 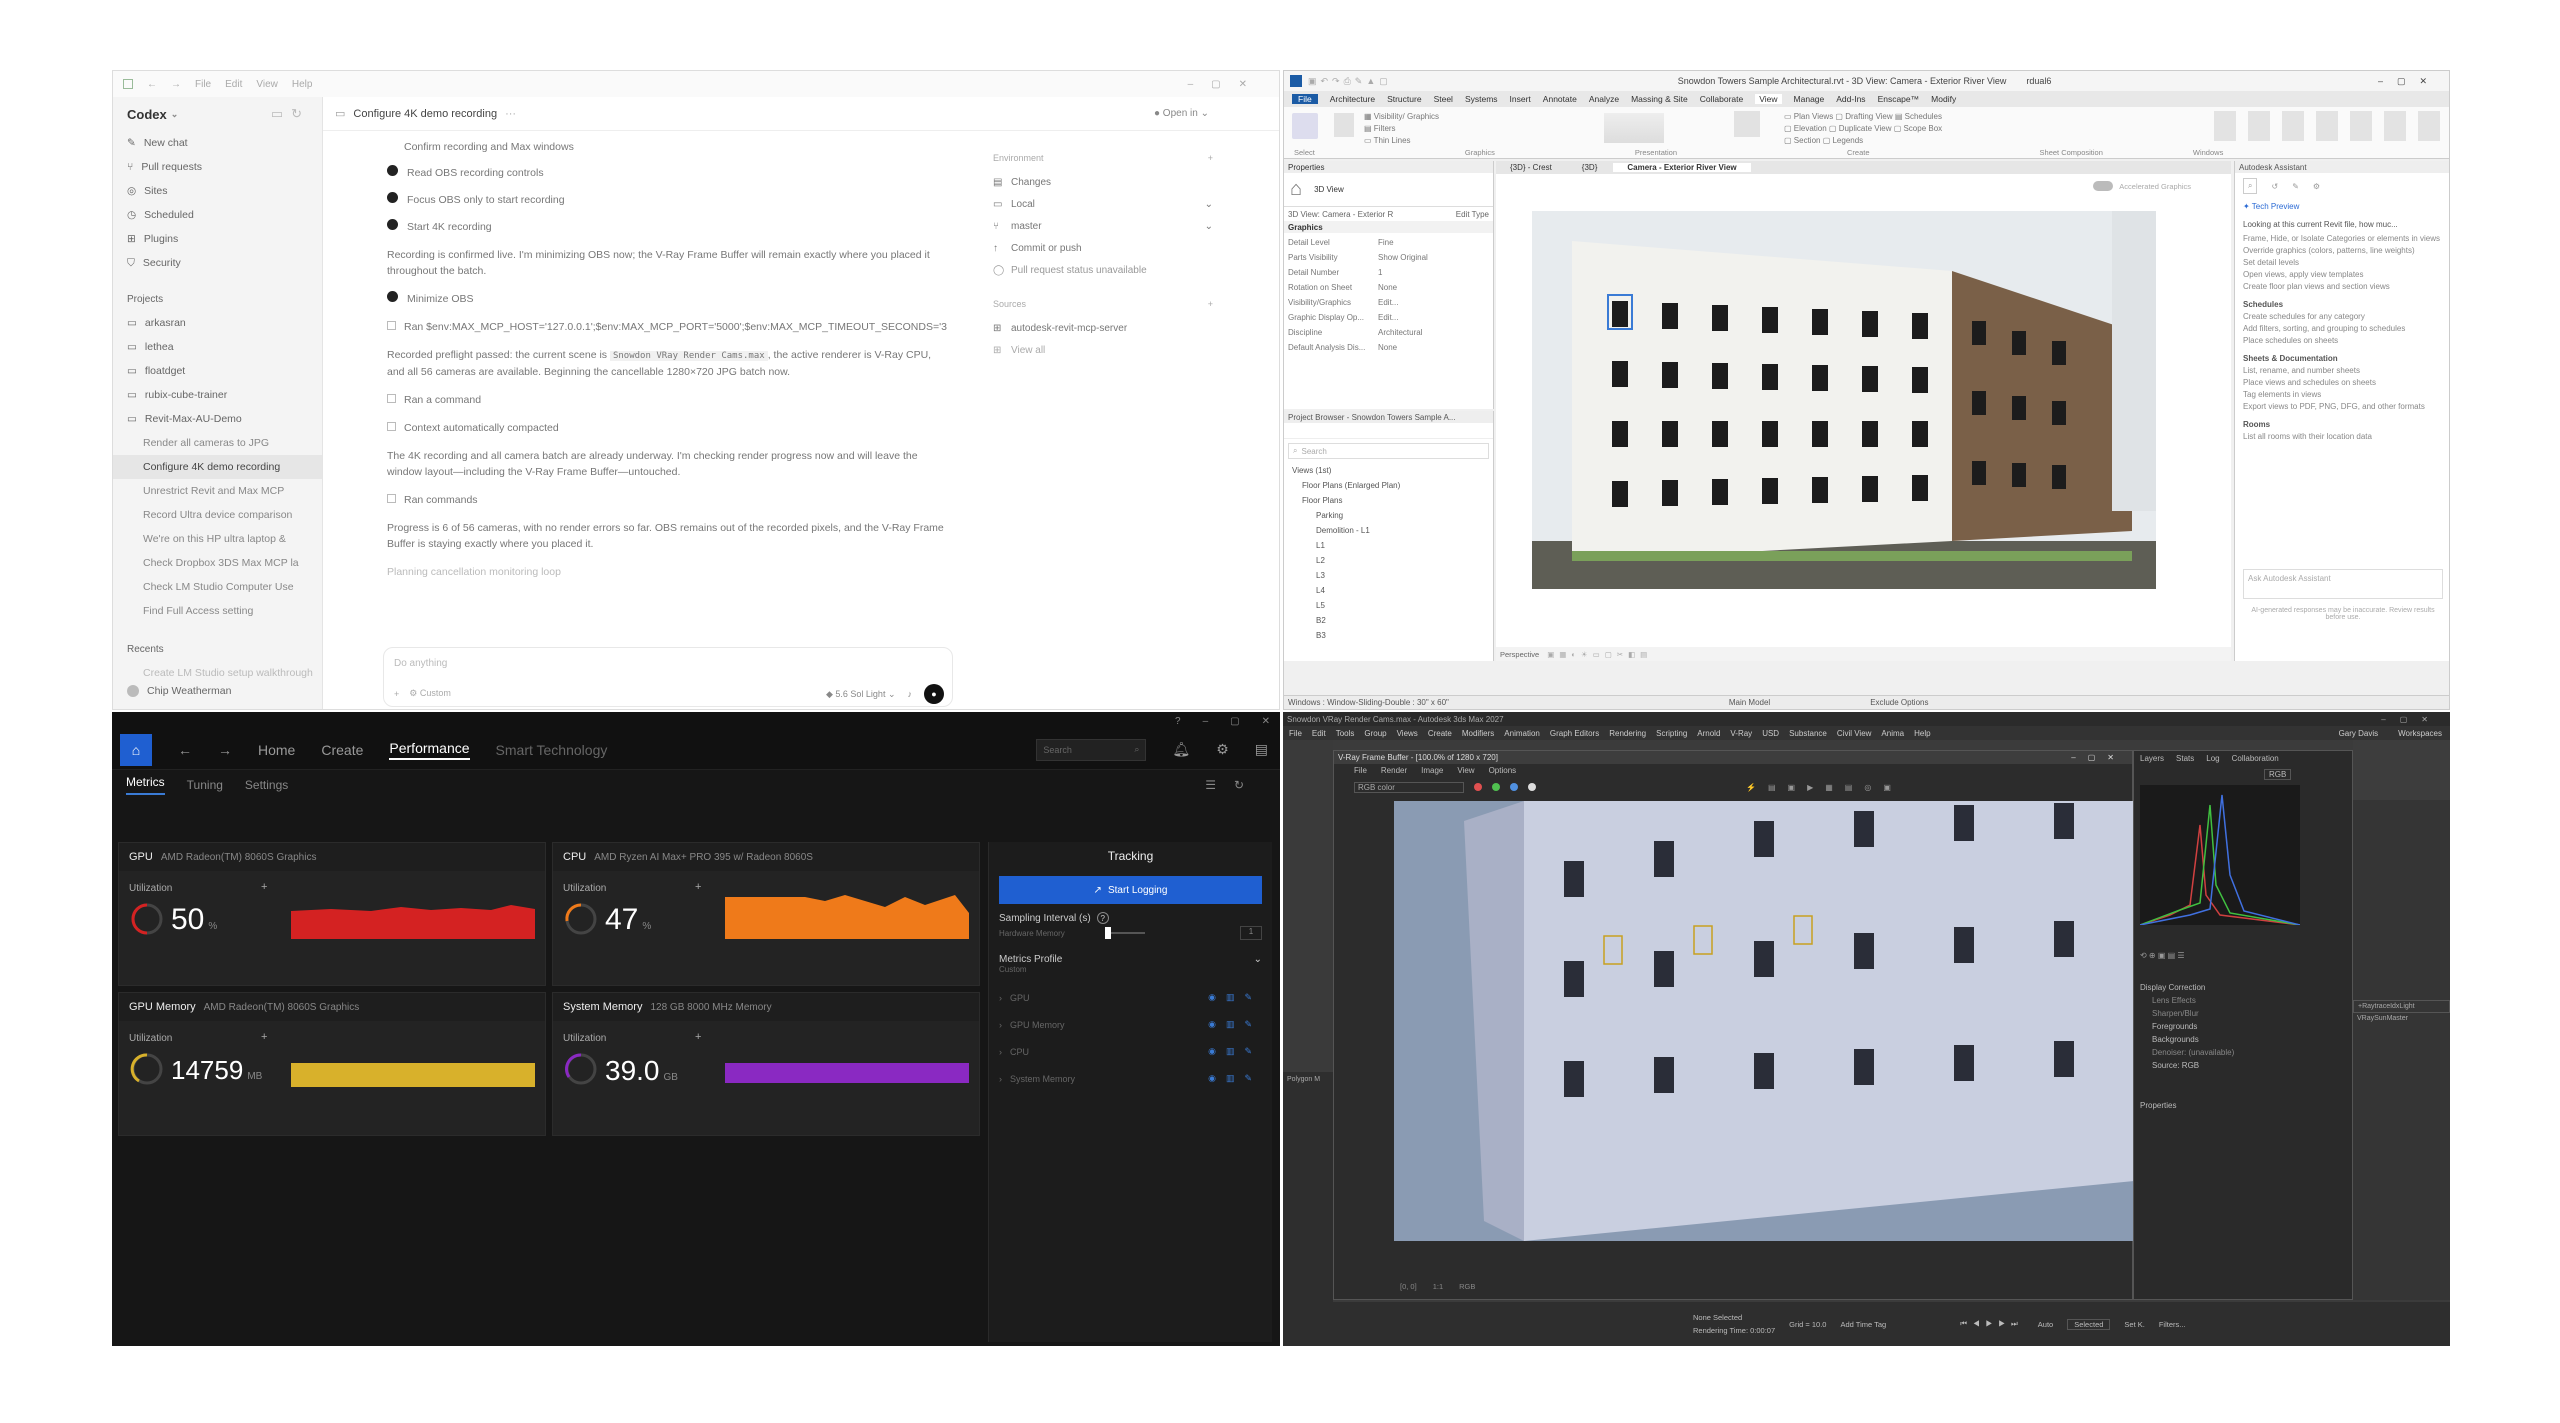 I want to click on project-item: ▭ rubix-cube-trainer, so click(x=217, y=395).